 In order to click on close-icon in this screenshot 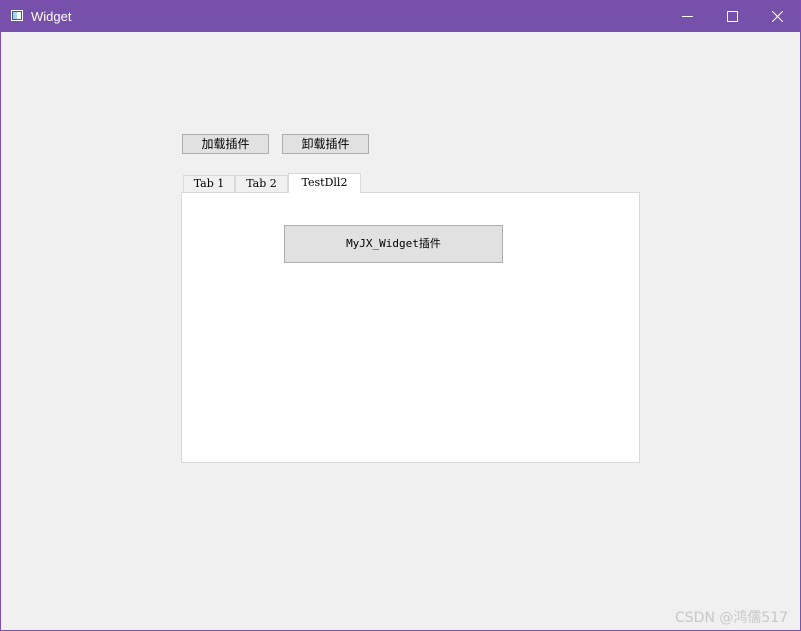, I will do `click(777, 16)`.